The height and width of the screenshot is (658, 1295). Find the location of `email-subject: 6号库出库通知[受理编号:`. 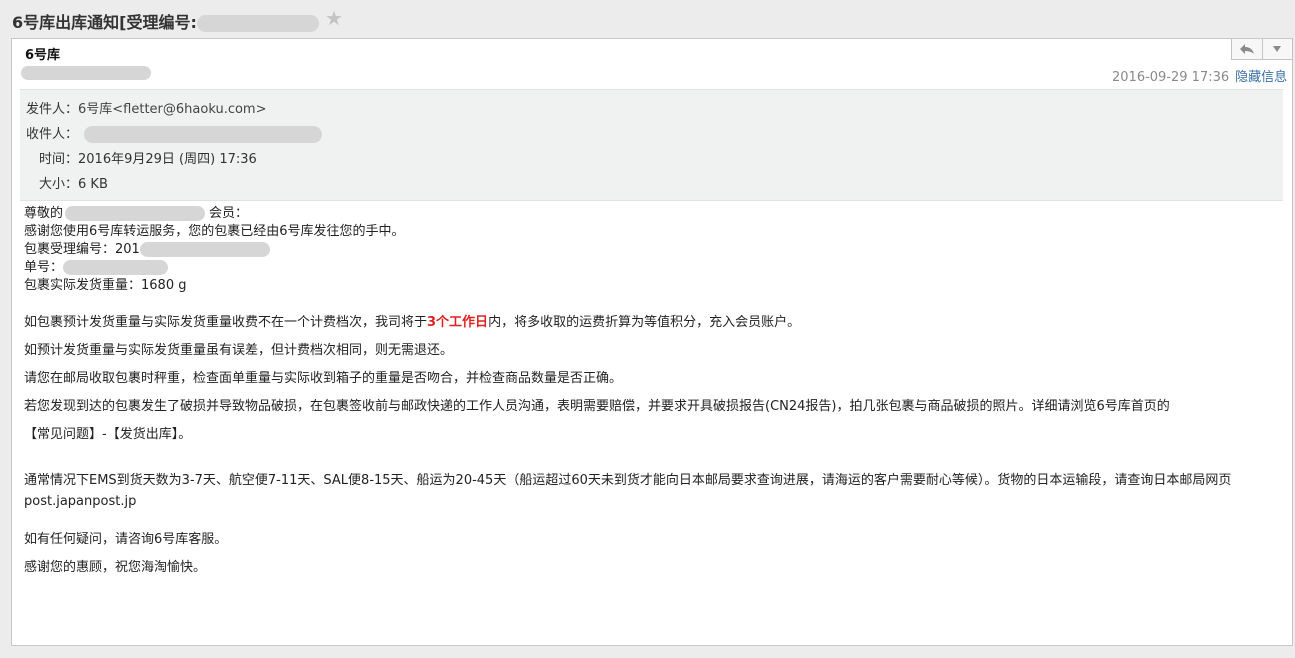

email-subject: 6号库出库通知[受理编号: is located at coordinates (165, 21).